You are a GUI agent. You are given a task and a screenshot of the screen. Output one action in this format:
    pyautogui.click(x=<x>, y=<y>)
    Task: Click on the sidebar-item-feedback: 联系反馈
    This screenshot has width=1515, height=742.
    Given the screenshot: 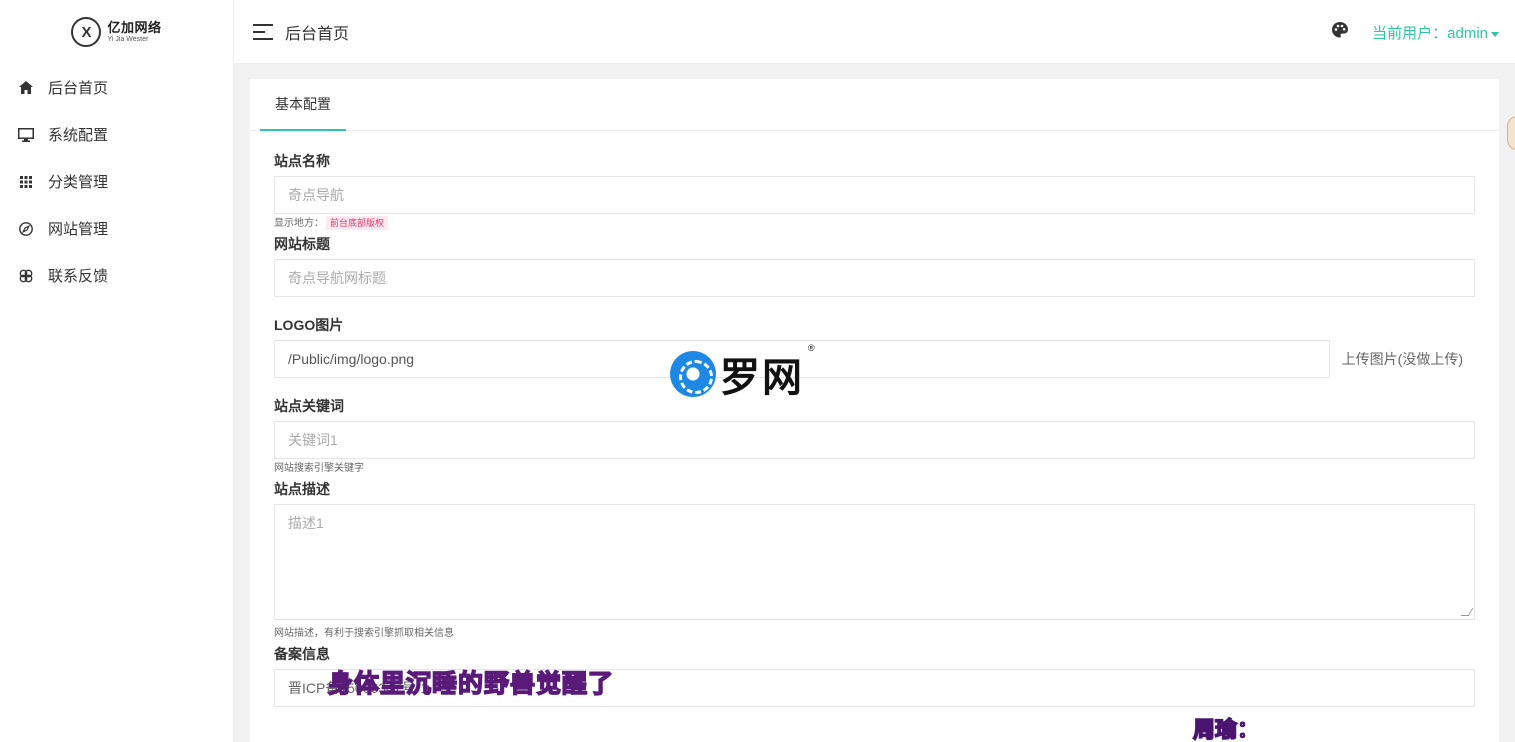 What is the action you would take?
    pyautogui.click(x=116, y=275)
    